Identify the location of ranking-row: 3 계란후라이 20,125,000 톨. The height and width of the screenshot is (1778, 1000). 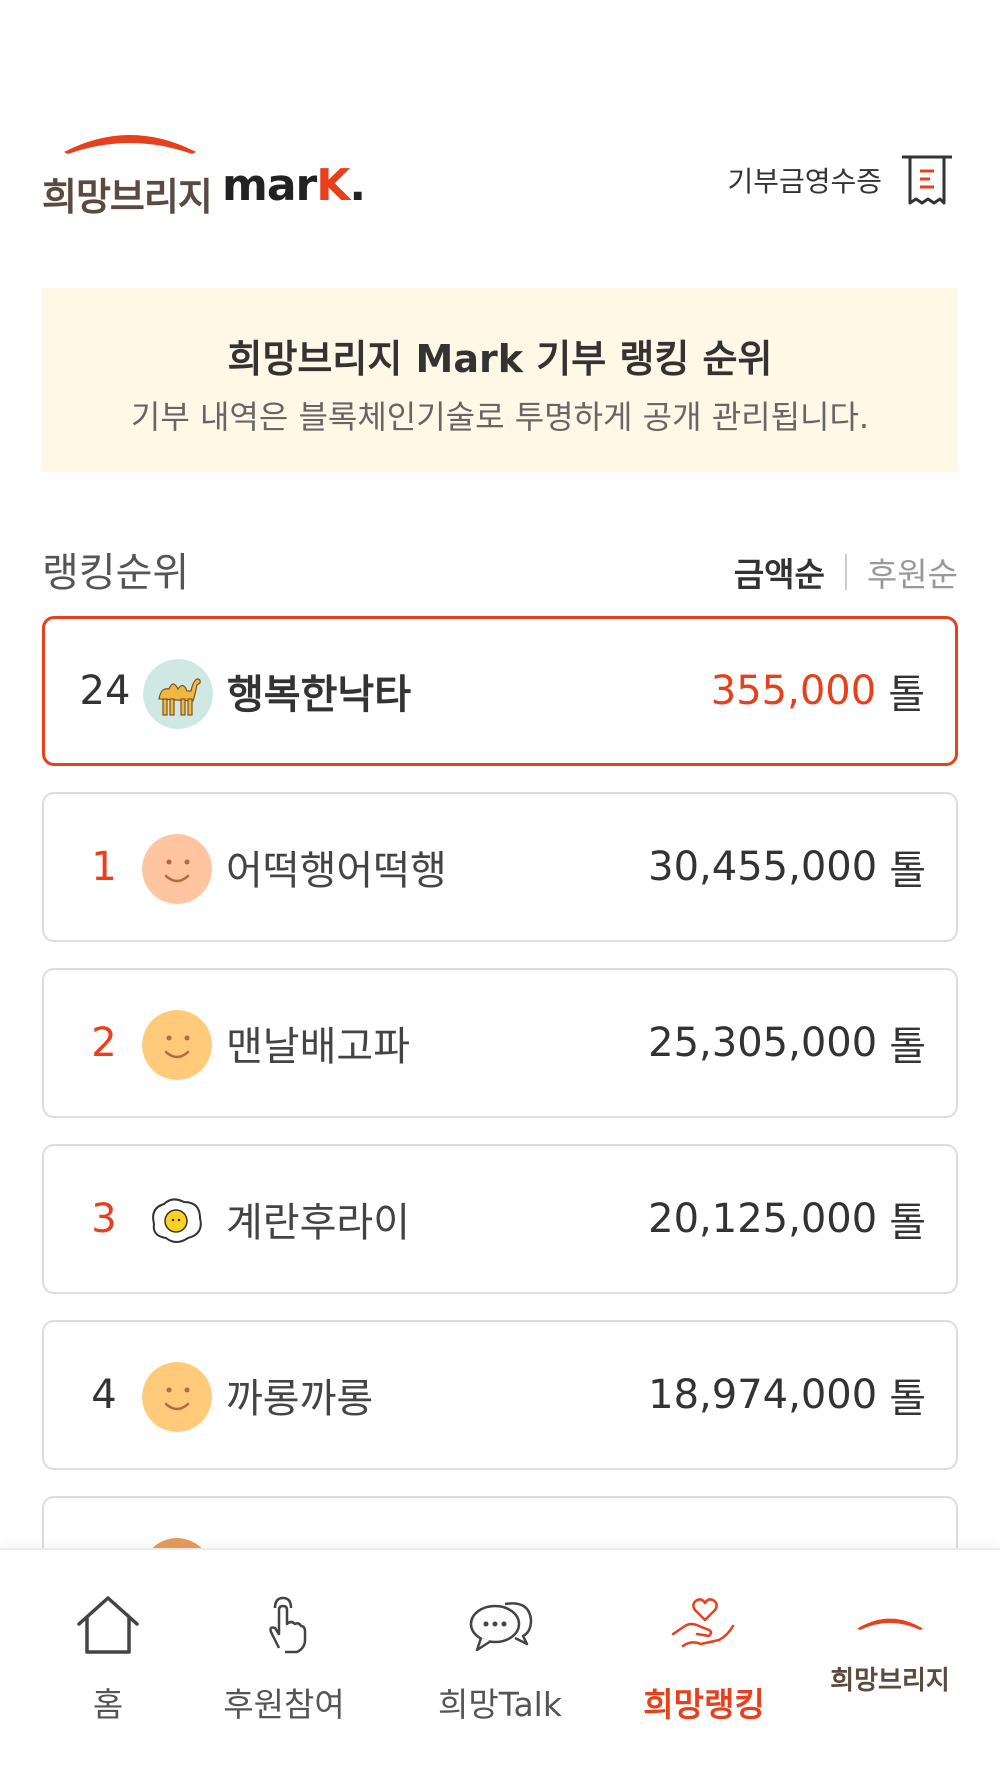
(500, 1219).